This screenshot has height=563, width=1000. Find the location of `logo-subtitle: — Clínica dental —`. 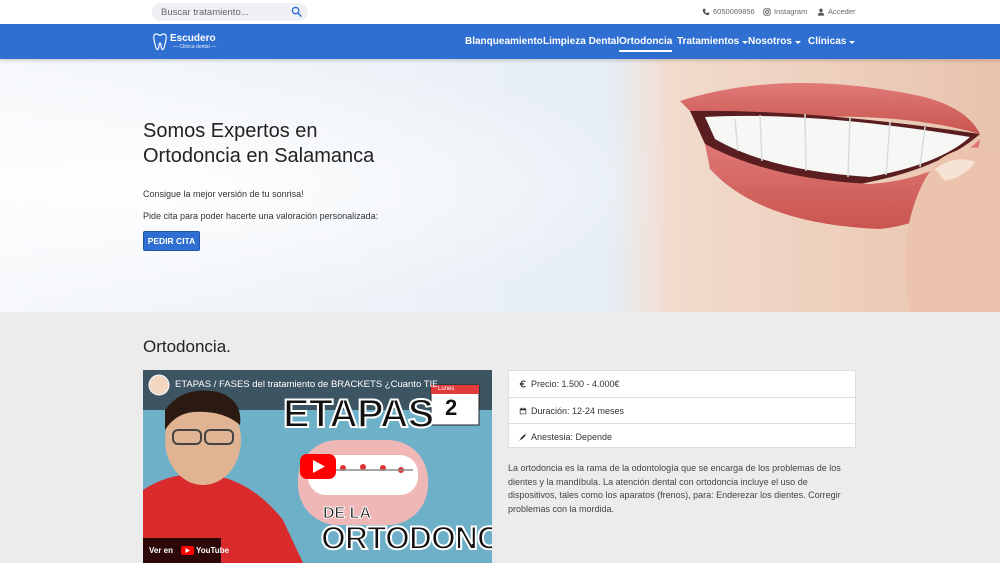

logo-subtitle: — Clínica dental — is located at coordinates (195, 47).